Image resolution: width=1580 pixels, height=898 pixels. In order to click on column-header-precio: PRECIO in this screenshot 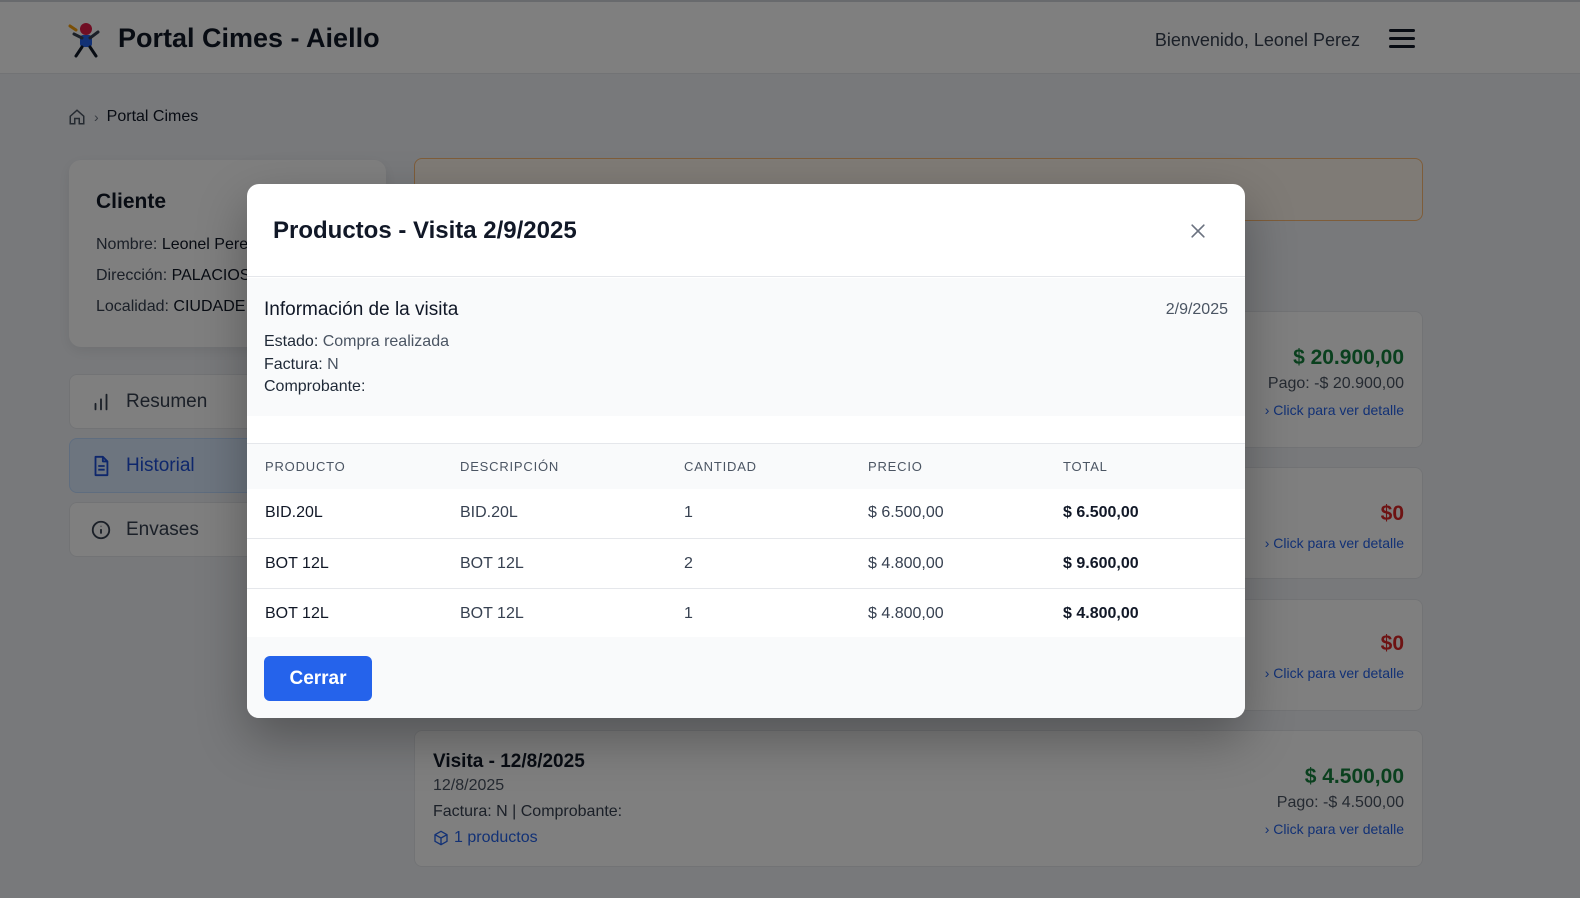, I will do `click(895, 466)`.